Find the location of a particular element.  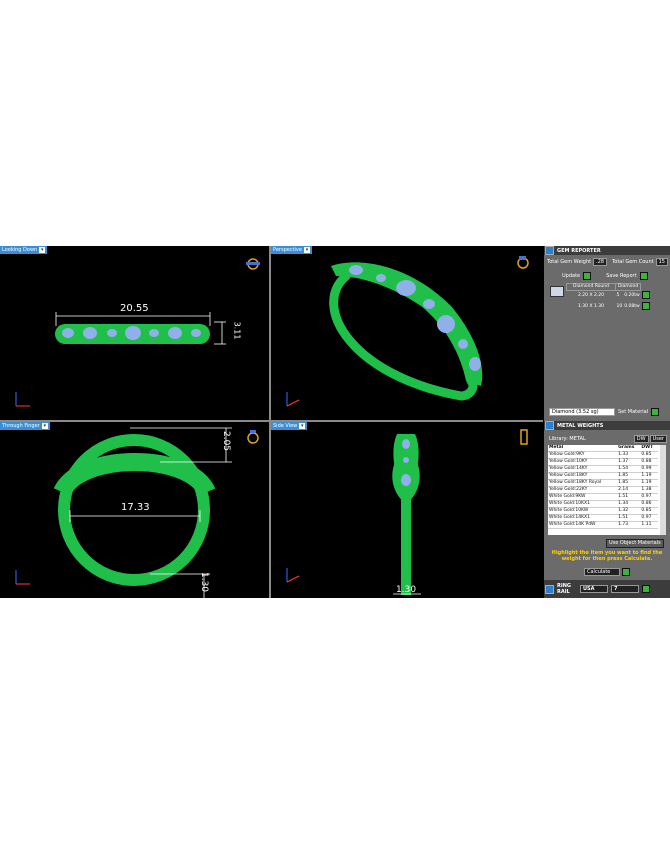

side-width-dimension: 1.30 is located at coordinates (406, 590).